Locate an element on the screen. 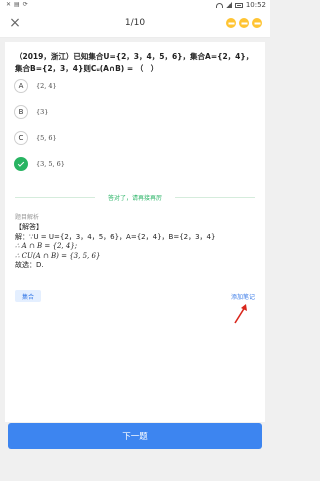  analysis-title: 题目解析 is located at coordinates (27, 217).